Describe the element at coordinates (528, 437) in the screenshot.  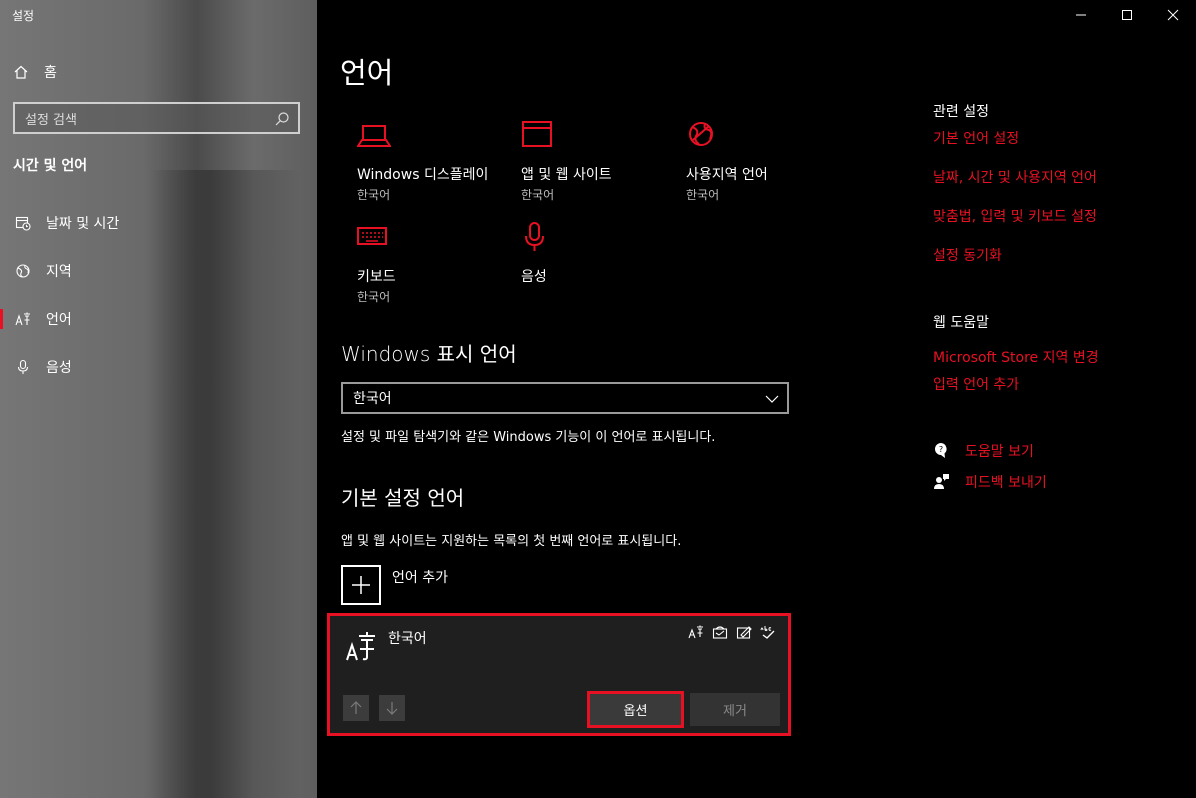
I see `display-language-description: 설정 및 파일 탐색기와 같은 Windows 기능이 이 언어로 표시됩니다.` at that location.